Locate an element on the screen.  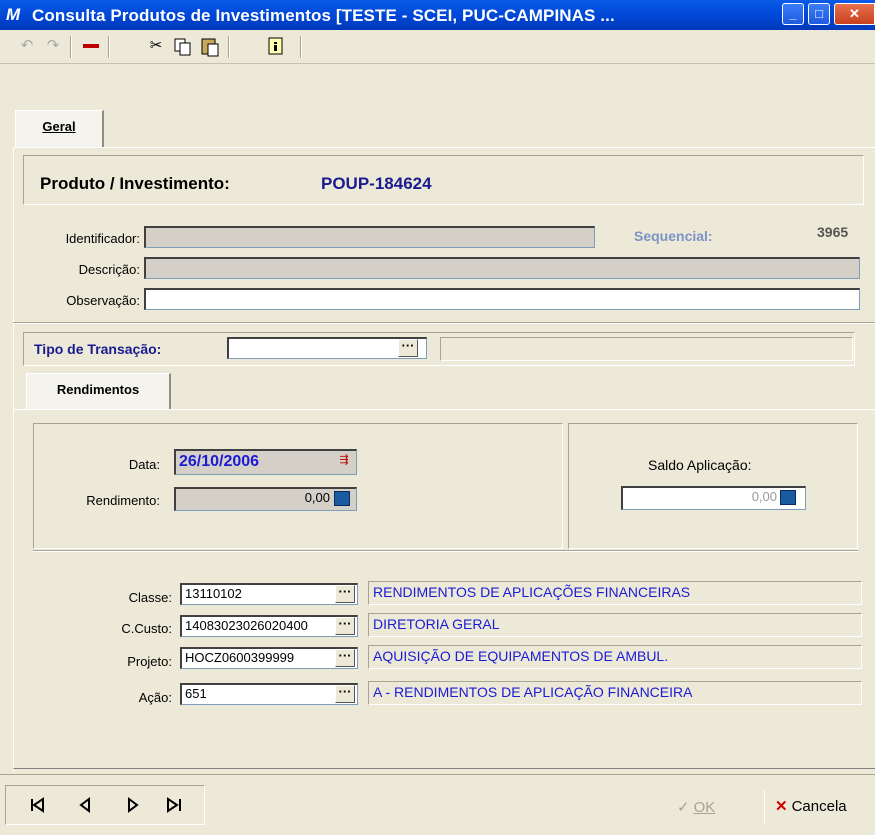
last-record-icon is located at coordinates (174, 805).